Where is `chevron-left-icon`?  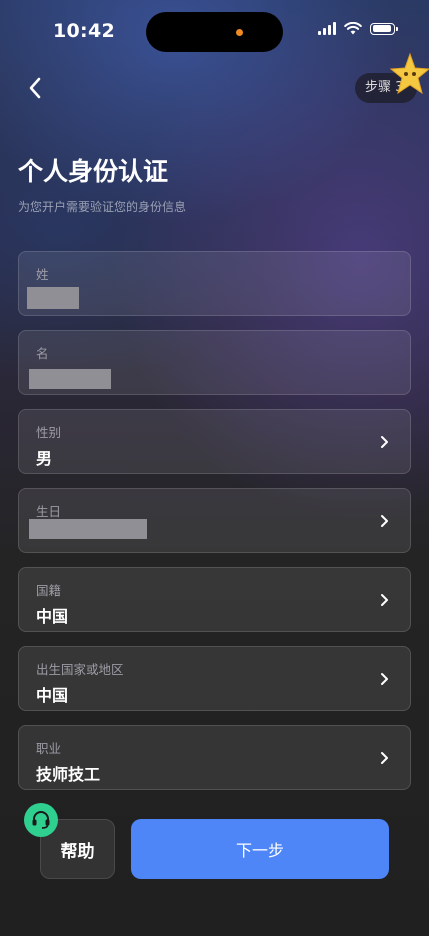 chevron-left-icon is located at coordinates (35, 88).